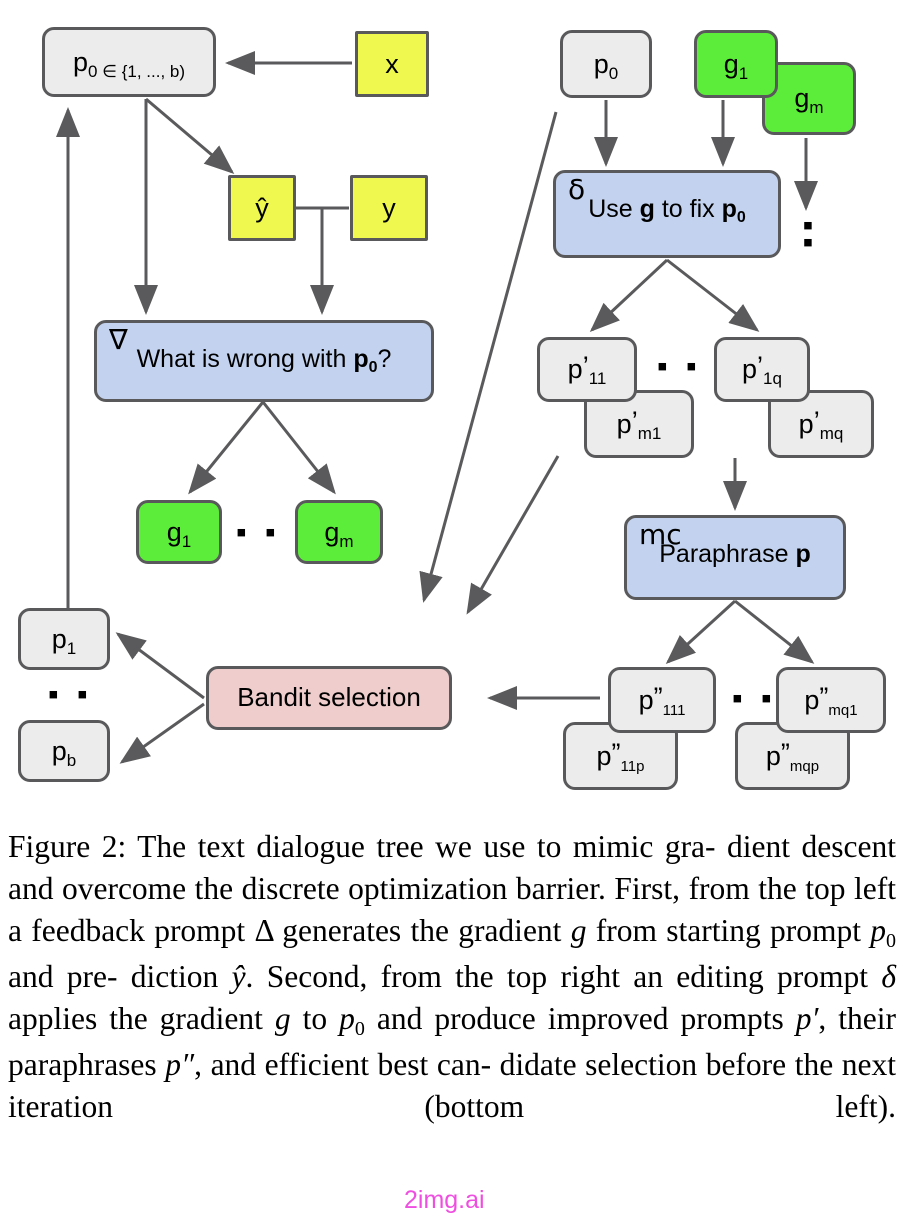 The width and height of the screenshot is (904, 1226). I want to click on node-p0-right: p0, so click(606, 64).